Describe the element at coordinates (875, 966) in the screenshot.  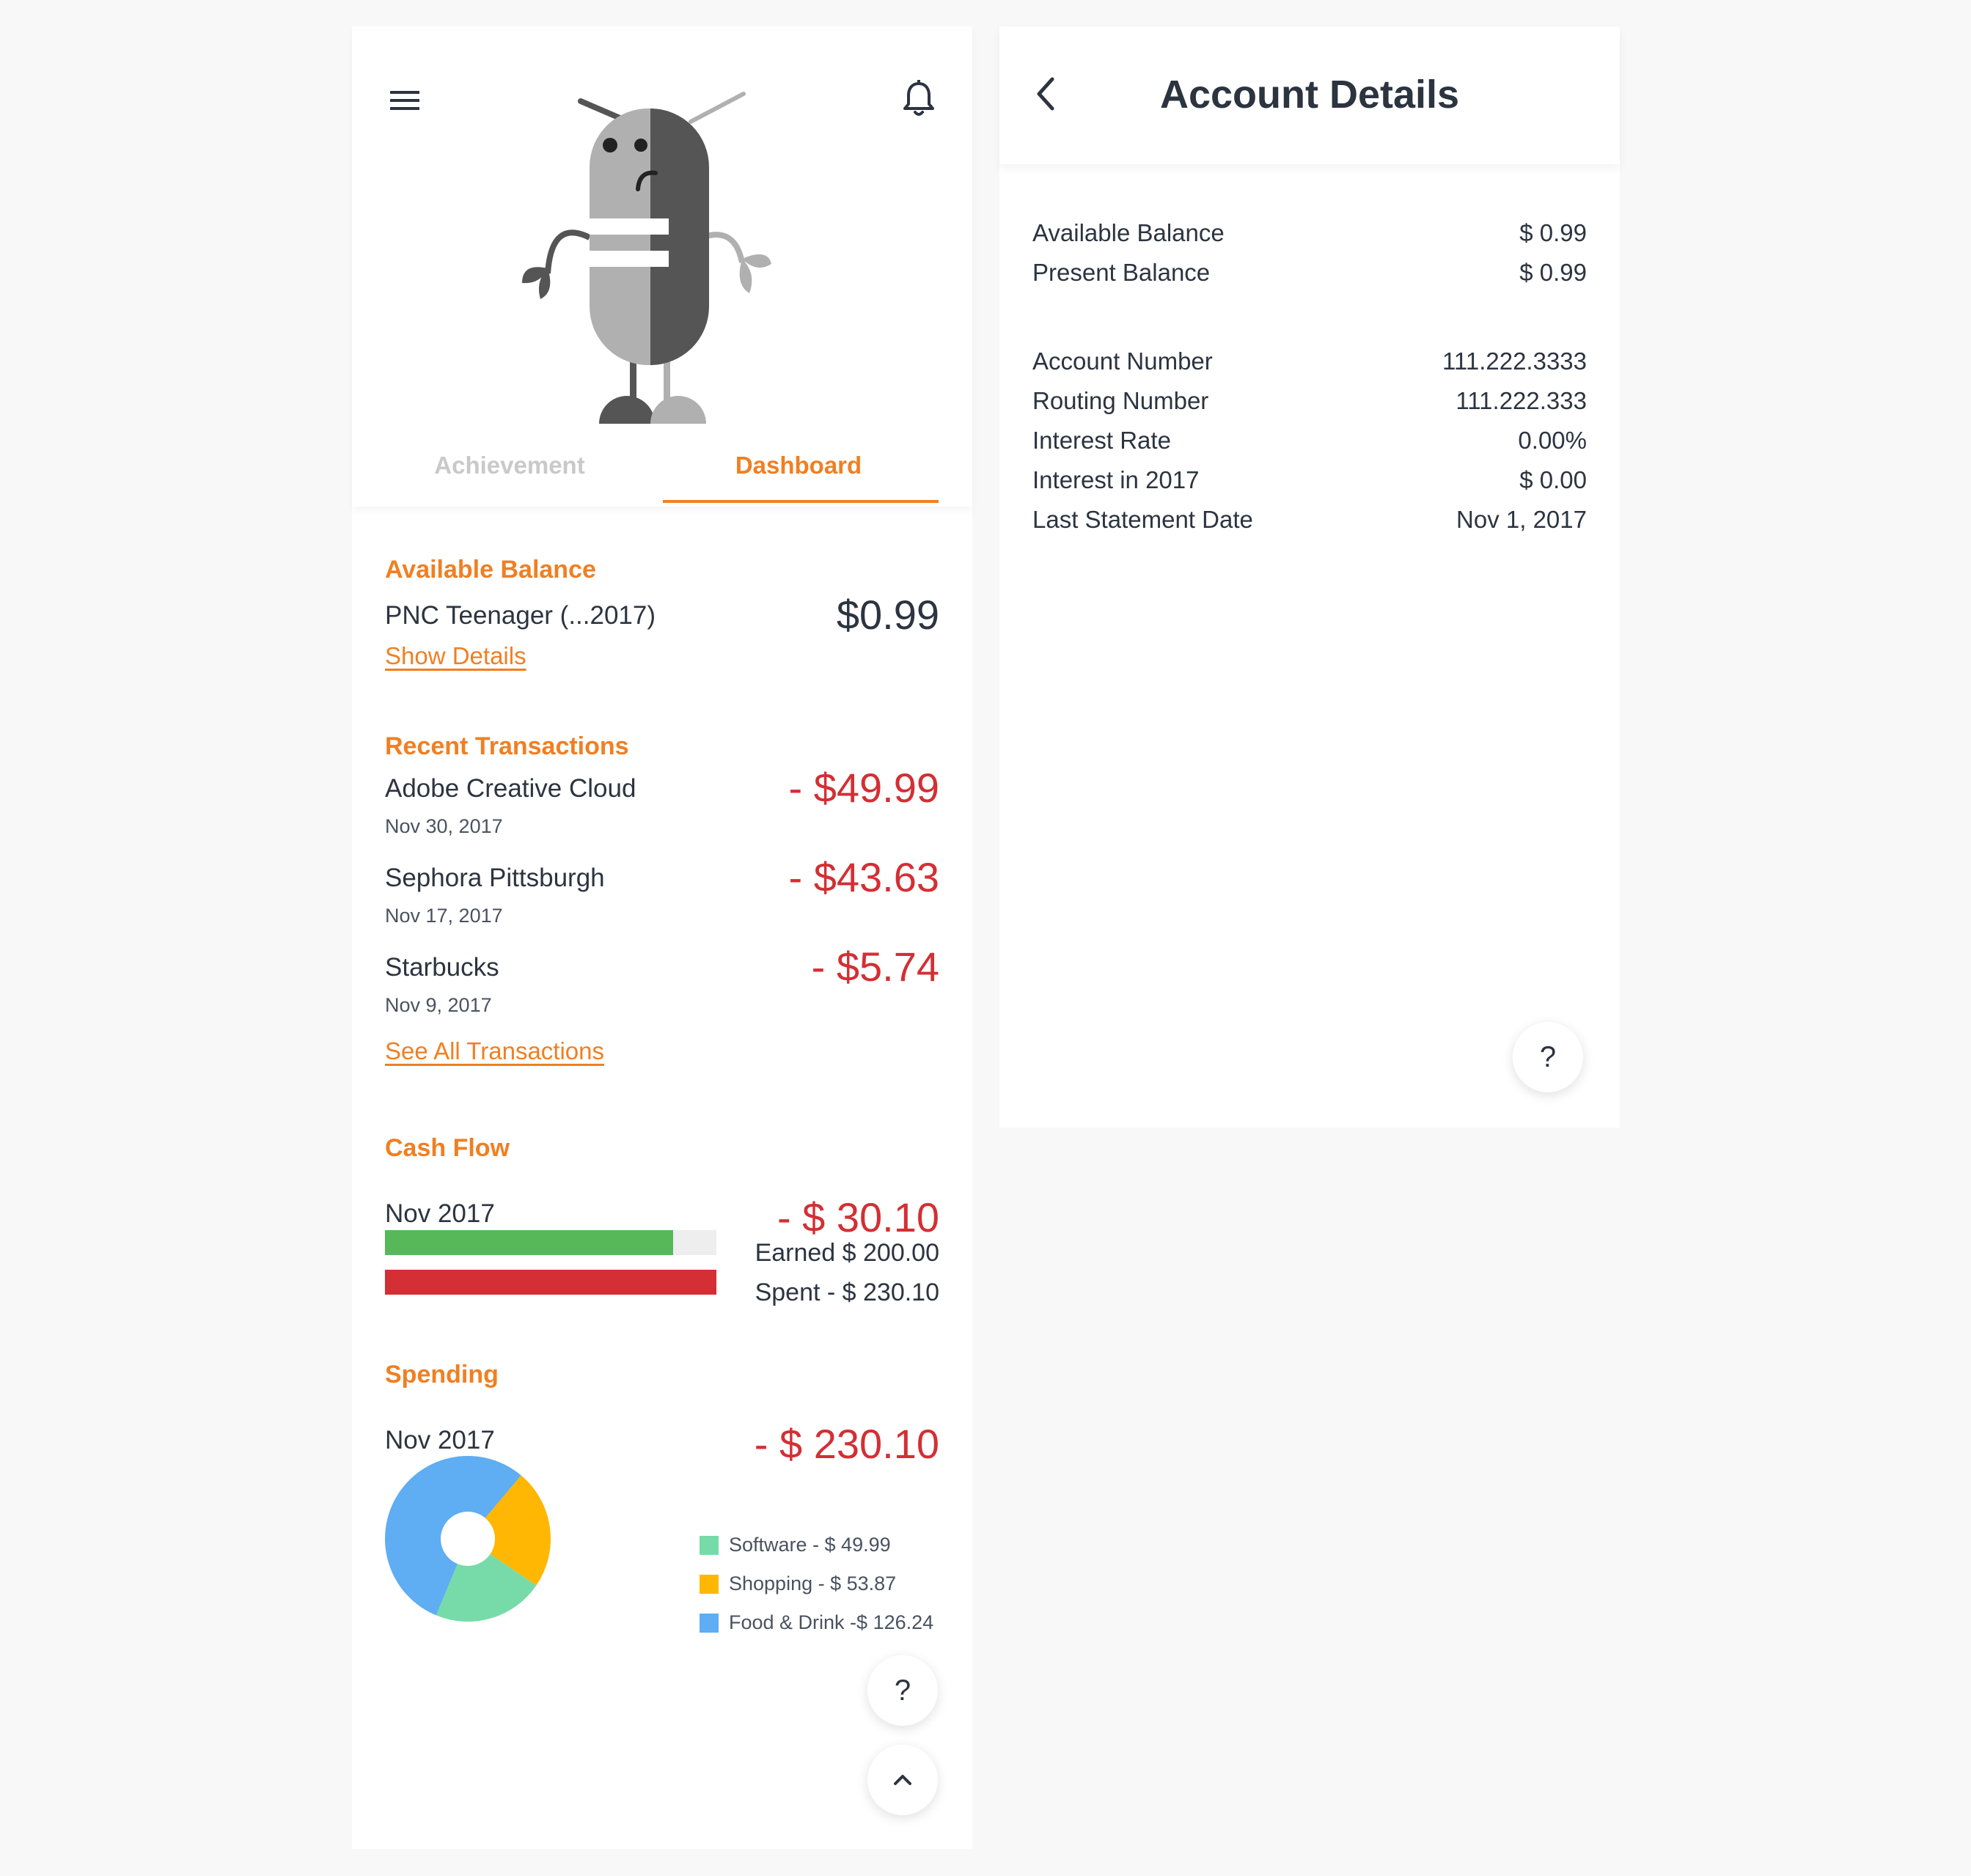
I see `transaction-amount: - $5.74` at that location.